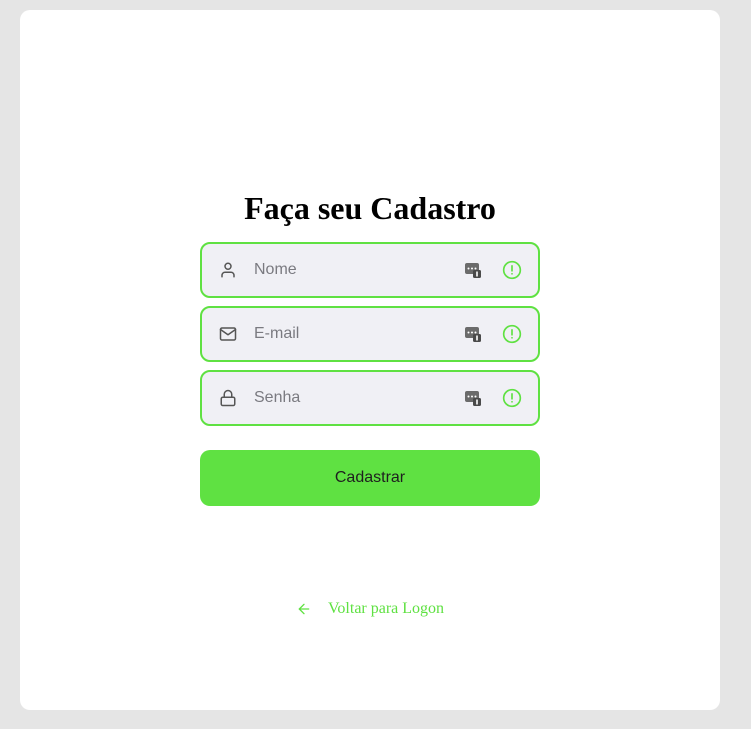 Image resolution: width=751 pixels, height=729 pixels. I want to click on back-link-label: Voltar para Logon, so click(386, 608).